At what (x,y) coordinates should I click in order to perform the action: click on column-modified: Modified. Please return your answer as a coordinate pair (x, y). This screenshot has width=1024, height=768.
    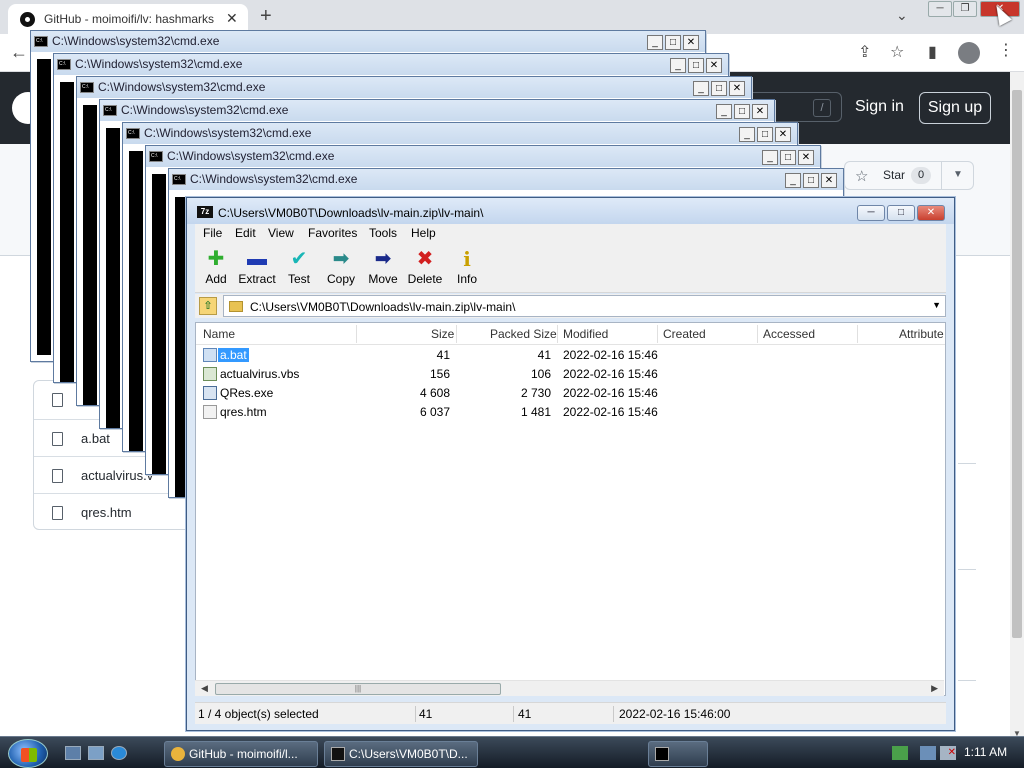
    Looking at the image, I should click on (585, 334).